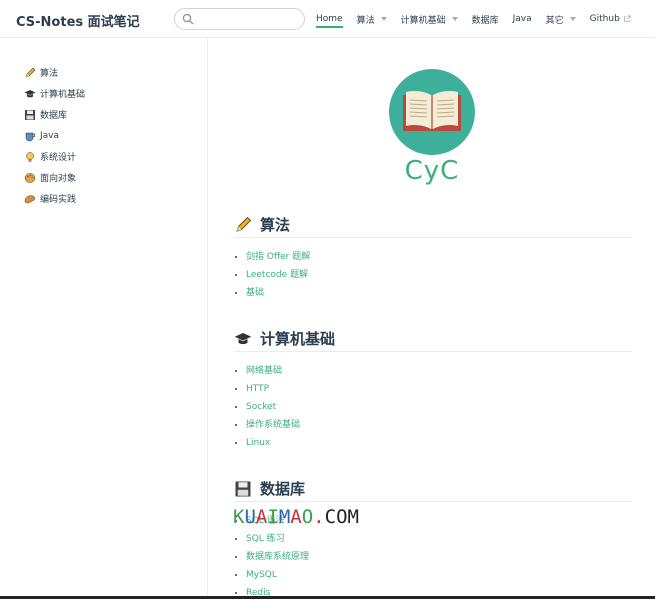  Describe the element at coordinates (433, 340) in the screenshot. I see `section-heading: 计算机基础` at that location.